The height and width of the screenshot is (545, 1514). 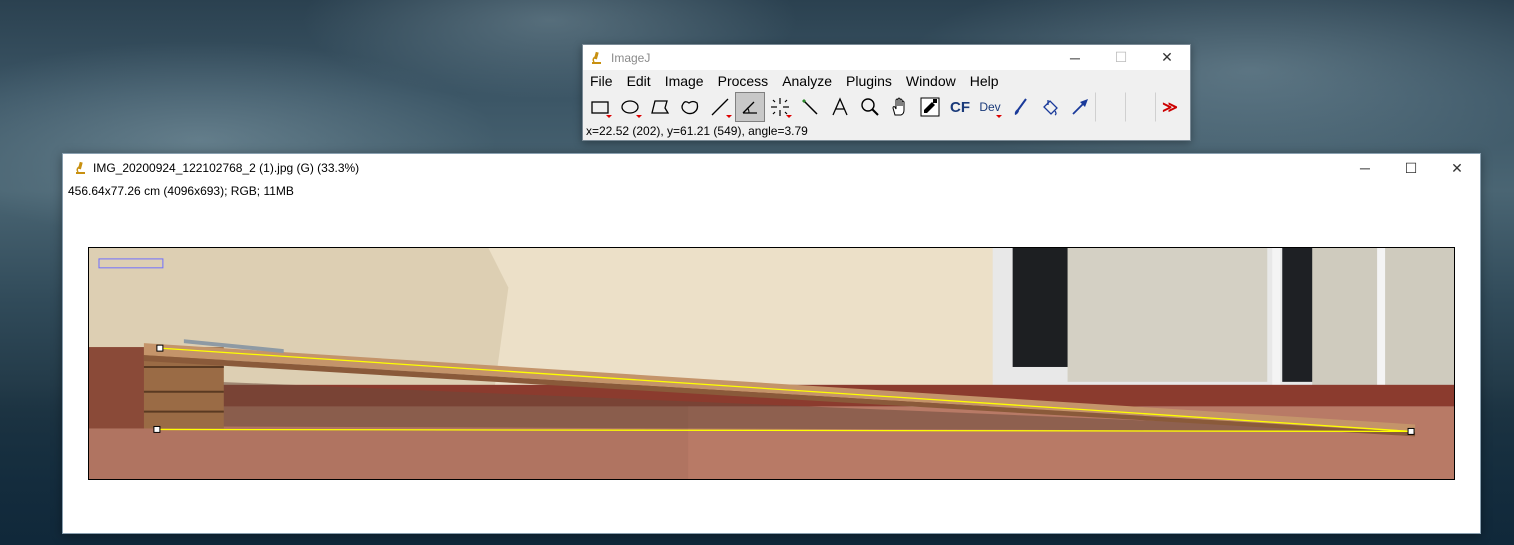 I want to click on imagej-title: ImageJ, so click(x=631, y=57).